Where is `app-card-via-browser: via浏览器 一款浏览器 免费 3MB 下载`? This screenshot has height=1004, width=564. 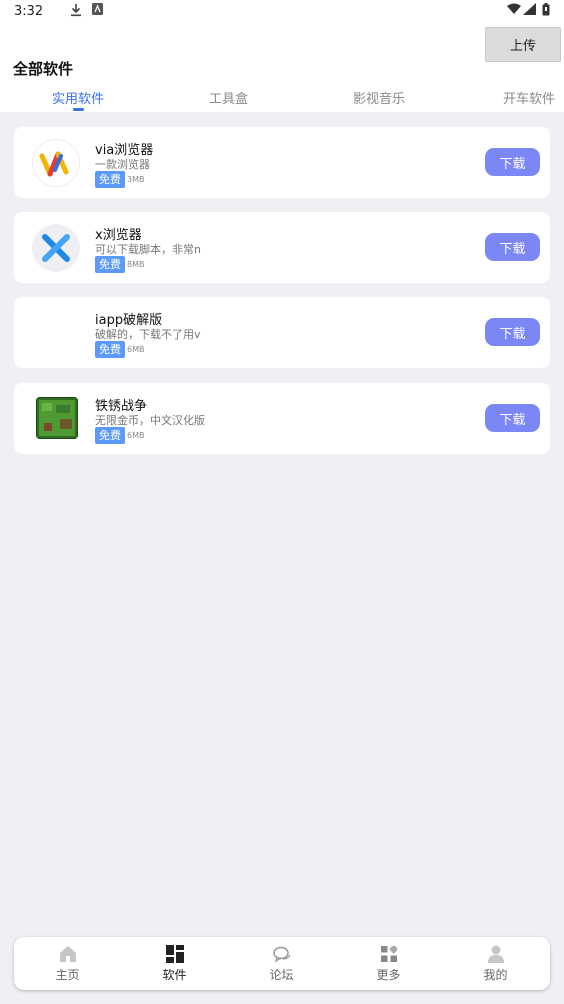 app-card-via-browser: via浏览器 一款浏览器 免费 3MB 下载 is located at coordinates (282, 162).